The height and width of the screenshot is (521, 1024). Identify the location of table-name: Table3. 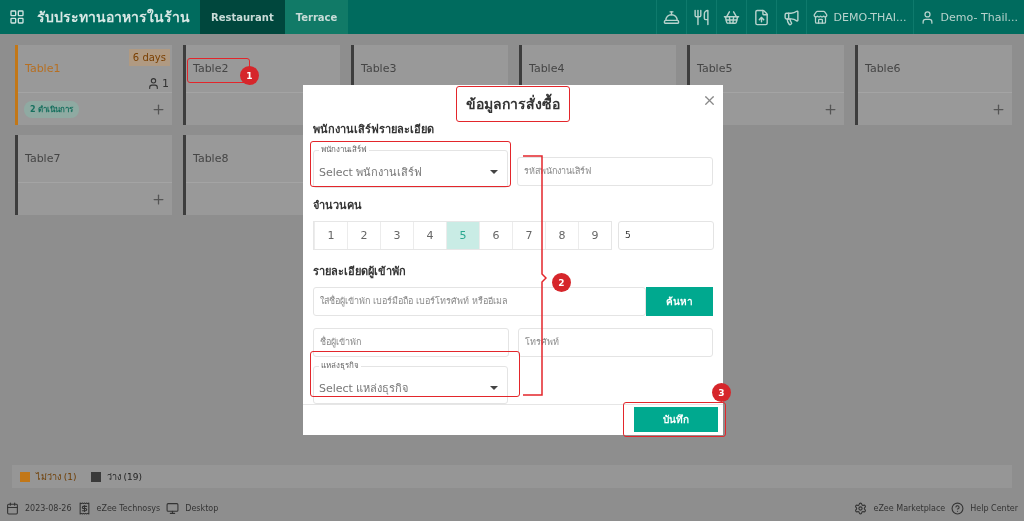
(379, 68).